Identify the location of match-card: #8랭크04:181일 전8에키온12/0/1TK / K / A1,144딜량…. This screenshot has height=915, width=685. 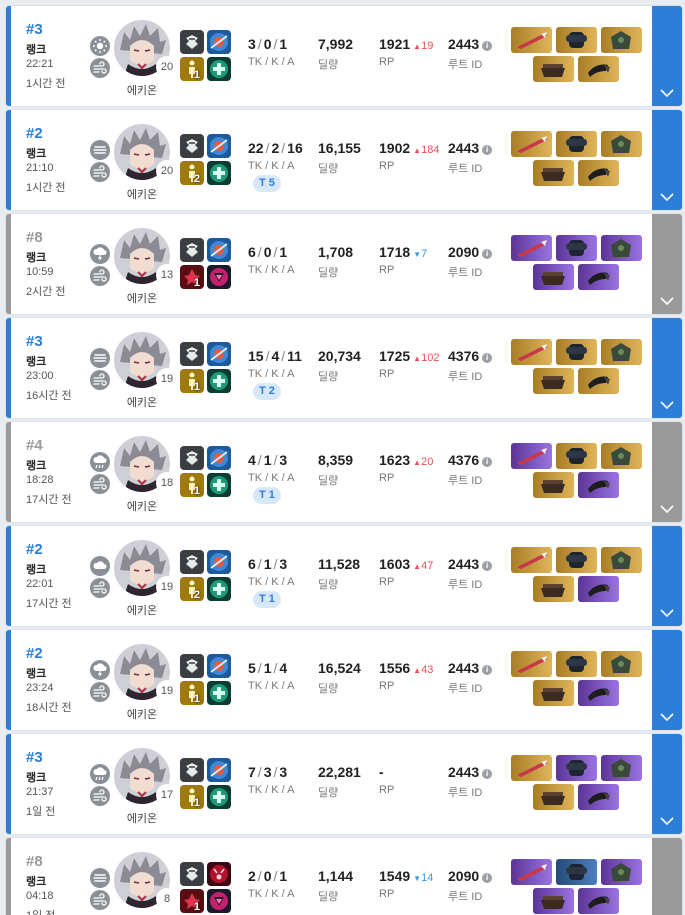
(344, 876).